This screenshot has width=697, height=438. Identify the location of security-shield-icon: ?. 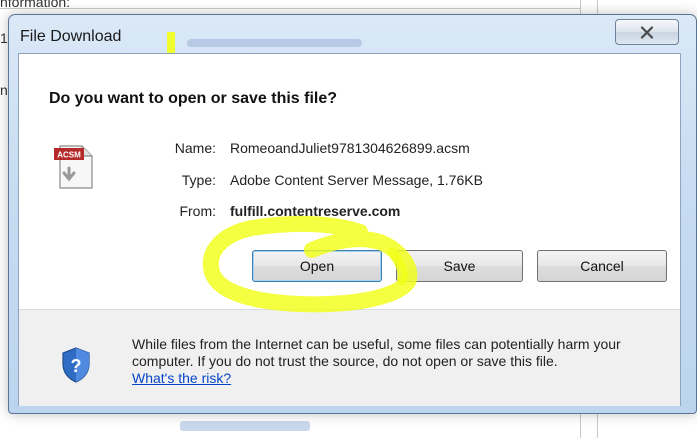
(76, 365).